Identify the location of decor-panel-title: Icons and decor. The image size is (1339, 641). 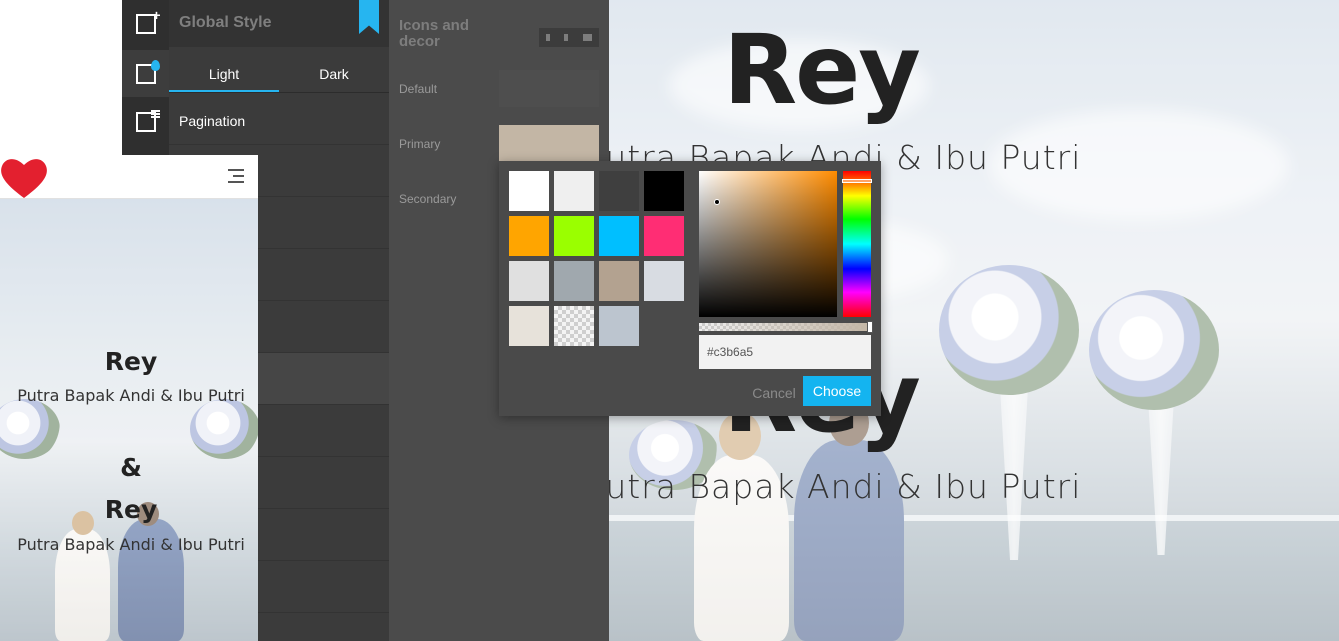
(434, 33).